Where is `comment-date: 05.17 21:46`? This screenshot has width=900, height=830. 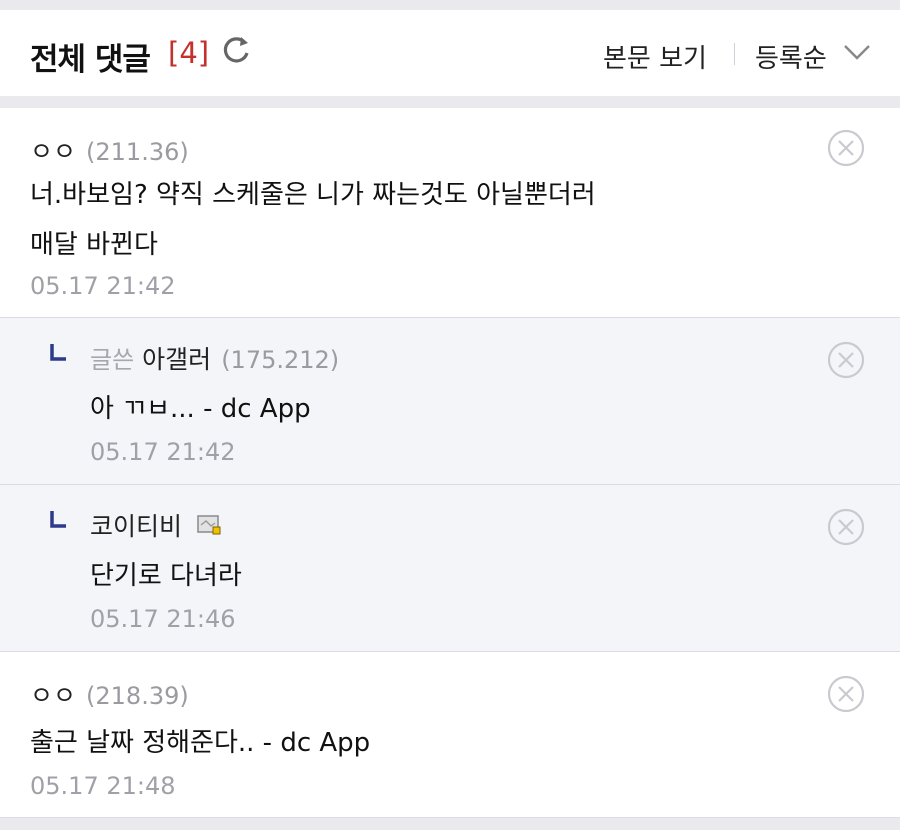
comment-date: 05.17 21:46 is located at coordinates (163, 619).